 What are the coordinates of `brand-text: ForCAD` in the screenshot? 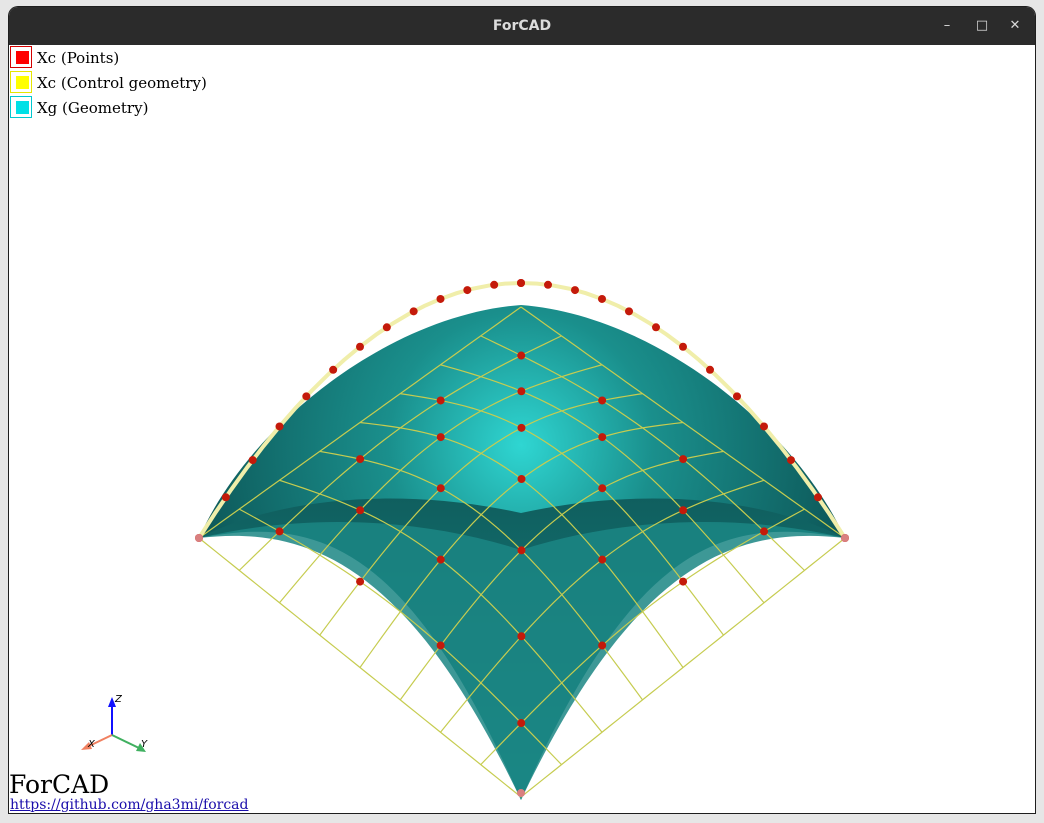 It's located at (59, 784).